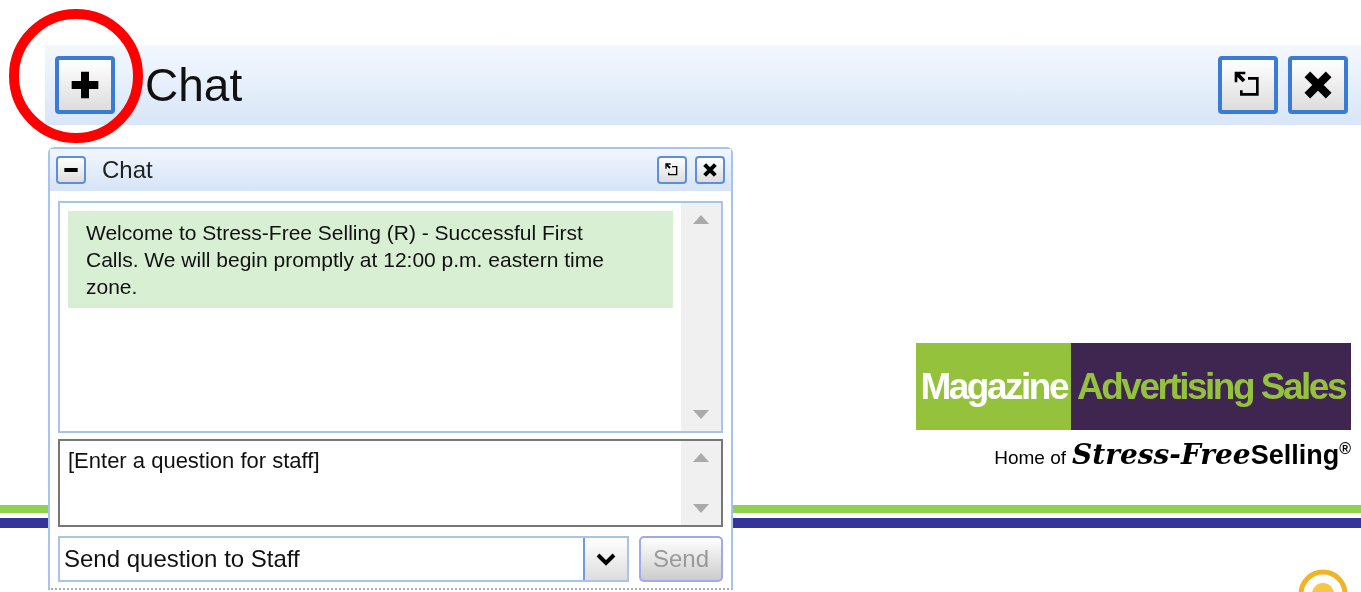 Image resolution: width=1361 pixels, height=592 pixels. Describe the element at coordinates (606, 559) in the screenshot. I see `chevron-down-icon` at that location.